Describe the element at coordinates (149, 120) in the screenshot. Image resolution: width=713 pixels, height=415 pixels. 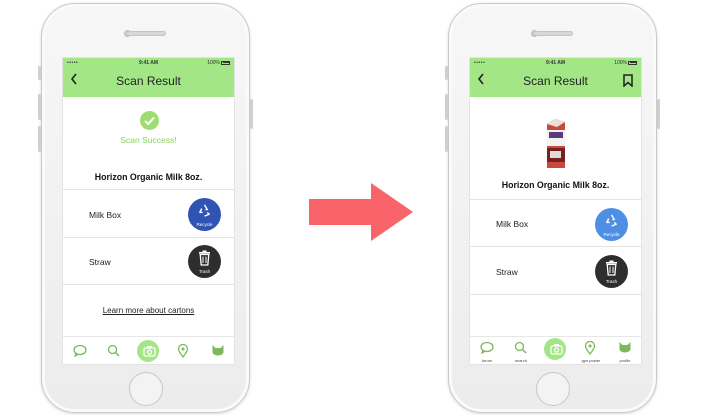
I see `checkmark-icon` at that location.